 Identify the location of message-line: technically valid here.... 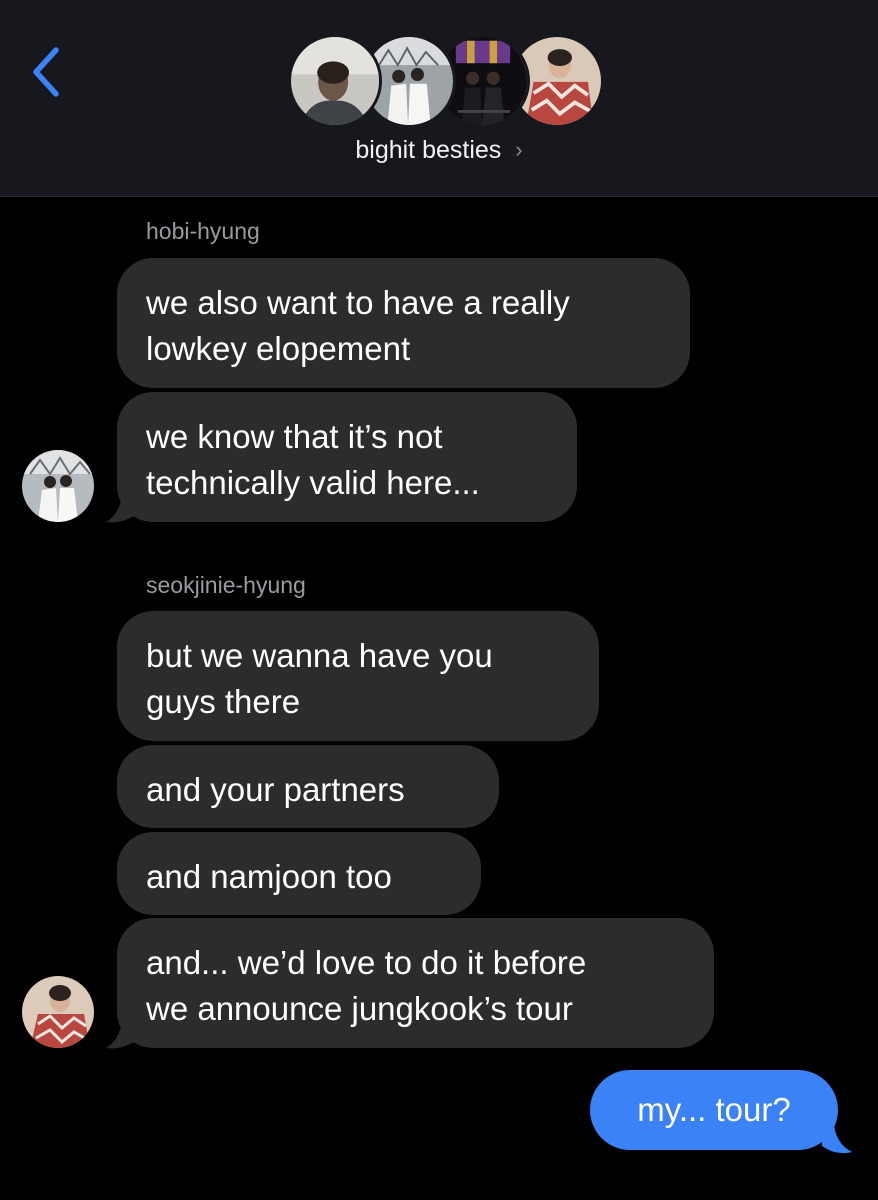
(313, 482).